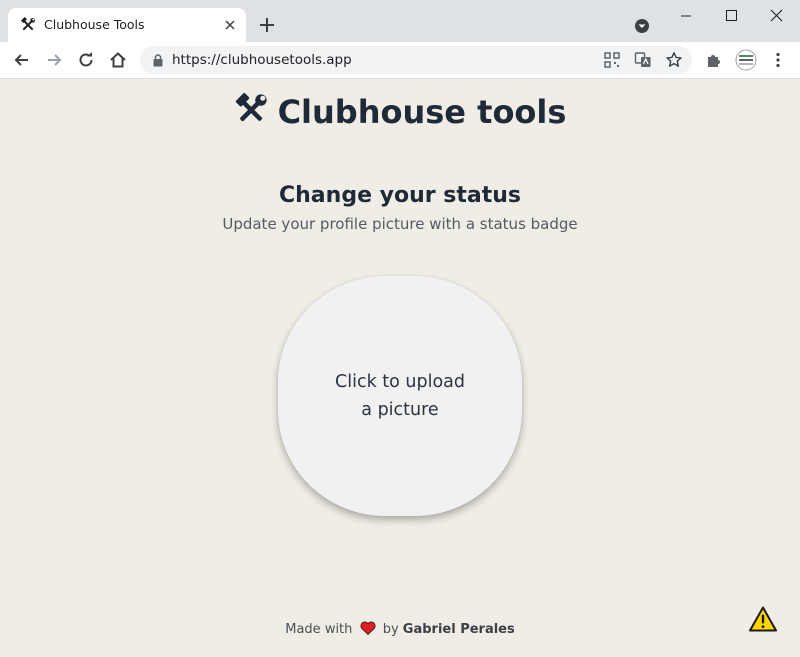 The width and height of the screenshot is (800, 657). I want to click on warning-icon, so click(763, 619).